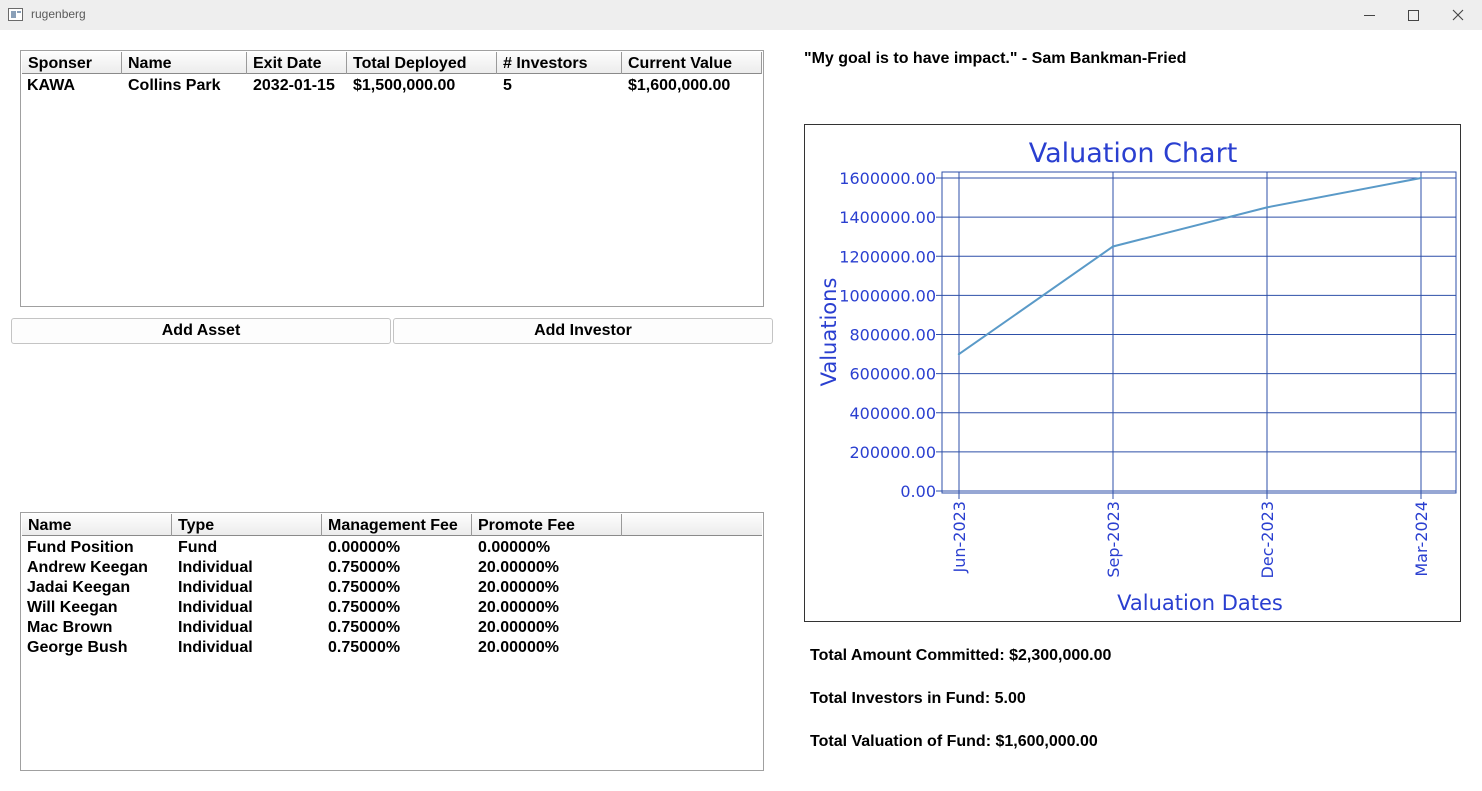 This screenshot has height=791, width=1482. I want to click on cell-name: Andrew Keegan, so click(87, 567).